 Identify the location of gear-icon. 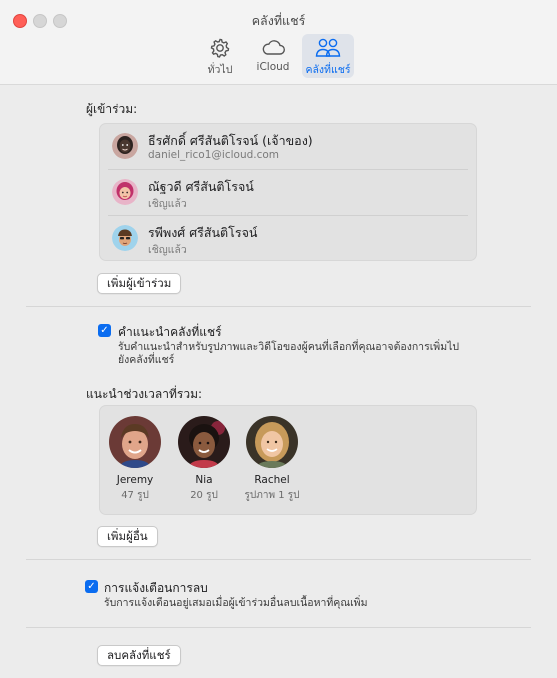
(220, 48).